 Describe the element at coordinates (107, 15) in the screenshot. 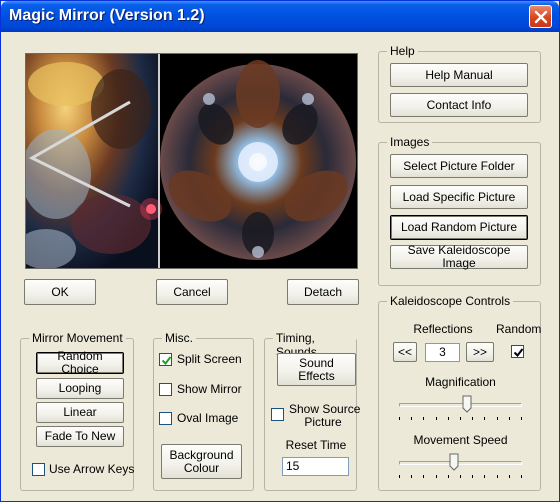

I see `window-title: Magic Mirror (Version 1.2)` at that location.